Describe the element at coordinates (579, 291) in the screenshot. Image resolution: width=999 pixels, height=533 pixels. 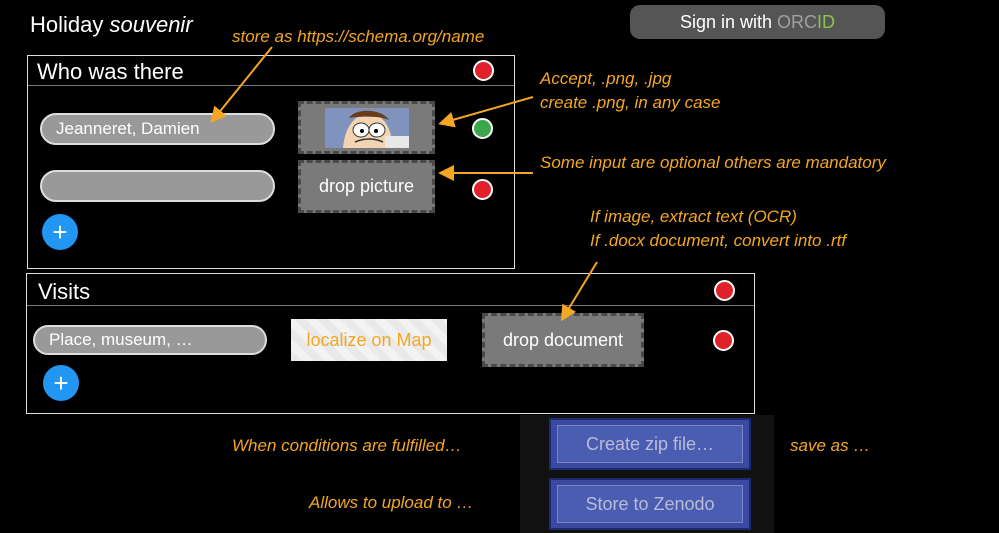
I see `arrow-ocr` at that location.